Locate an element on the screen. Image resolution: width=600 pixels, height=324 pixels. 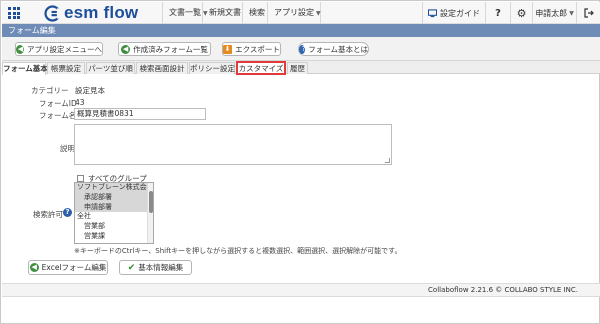
logout-icon is located at coordinates (588, 13).